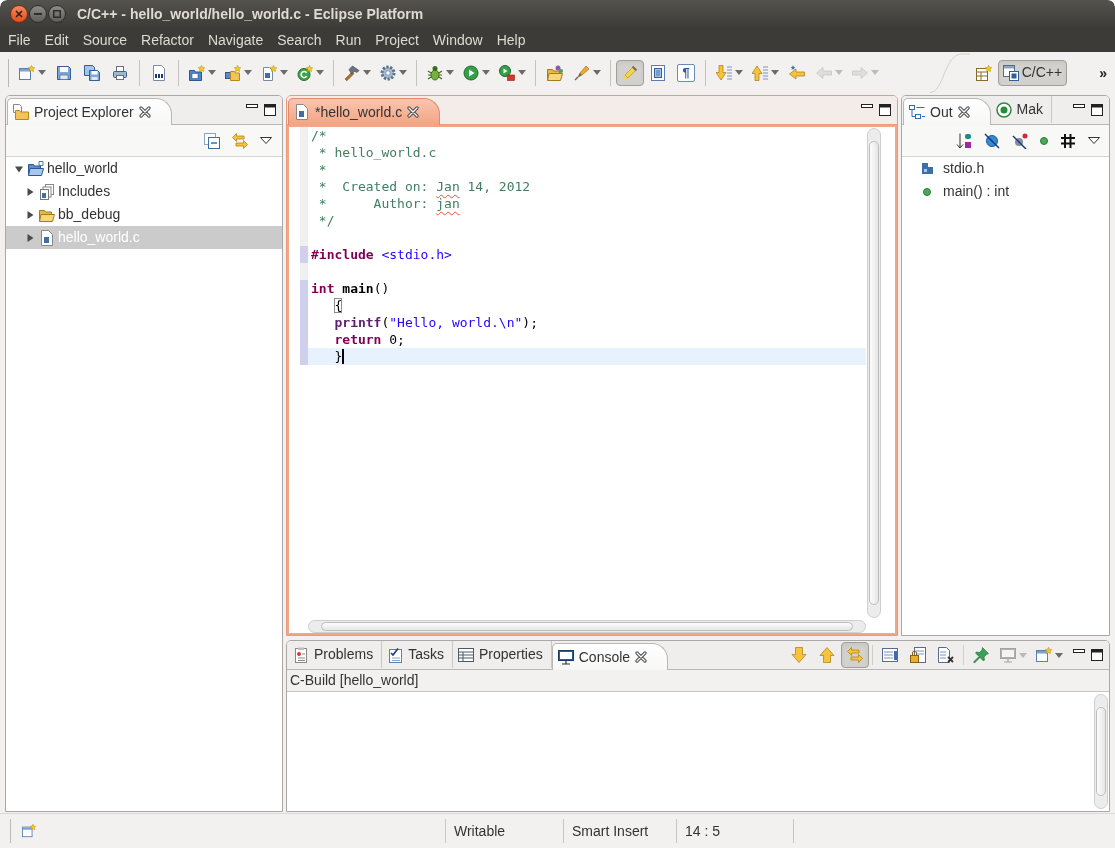 Image resolution: width=1115 pixels, height=848 pixels. I want to click on hide-non-public-button, so click(1044, 140).